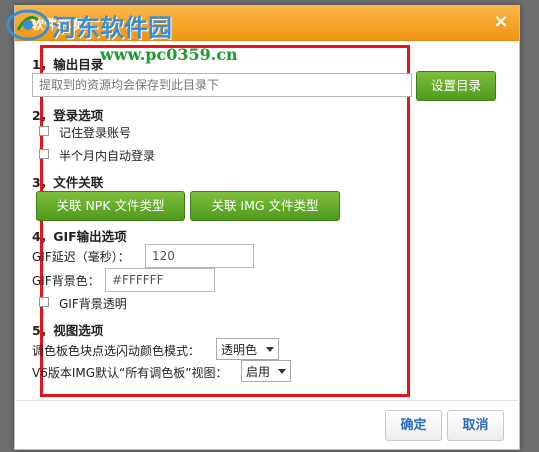 The width and height of the screenshot is (539, 452). What do you see at coordinates (95, 133) in the screenshot?
I see `remember-account-label: 记住登录账号` at bounding box center [95, 133].